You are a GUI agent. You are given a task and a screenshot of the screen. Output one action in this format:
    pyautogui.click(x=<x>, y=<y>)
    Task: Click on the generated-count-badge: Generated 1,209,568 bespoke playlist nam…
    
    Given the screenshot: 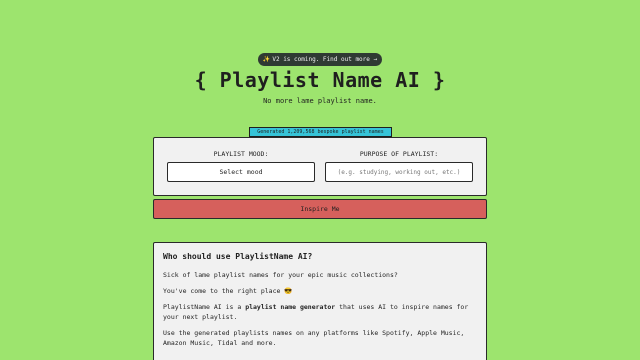 What is the action you would take?
    pyautogui.click(x=320, y=132)
    